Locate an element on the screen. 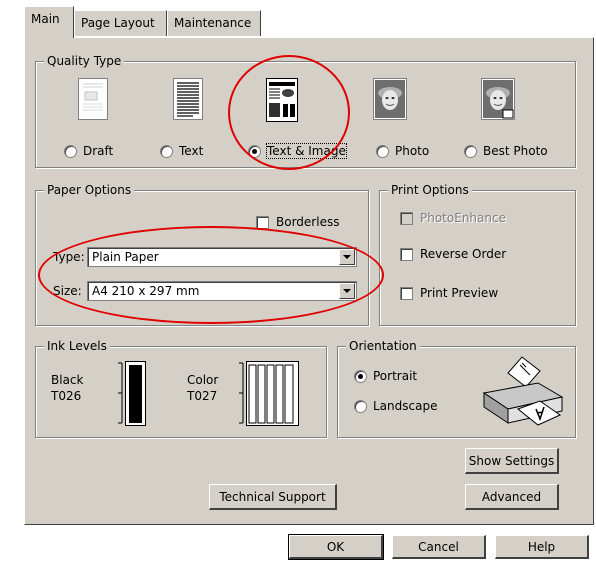 The height and width of the screenshot is (573, 596). reverse-order-label: Reverse Order is located at coordinates (463, 254).